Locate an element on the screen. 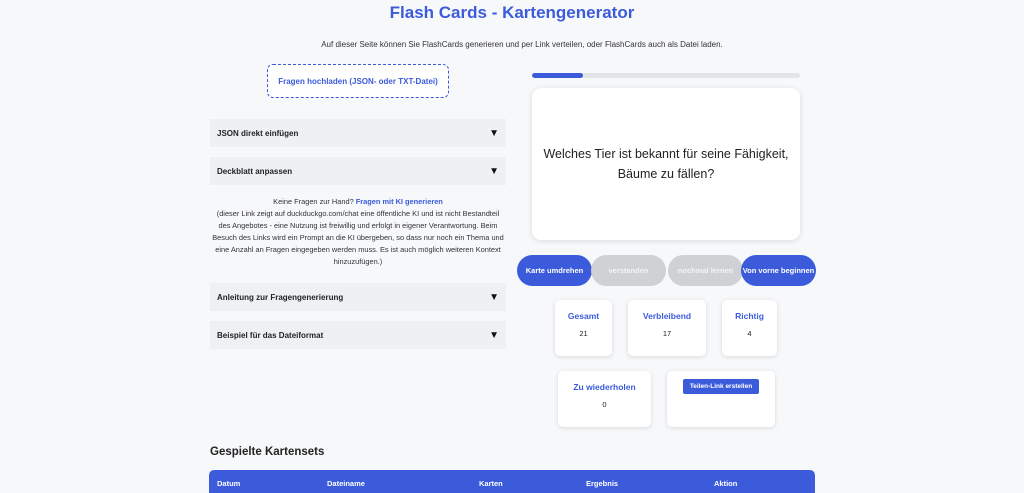  stat-value: 21 is located at coordinates (583, 333).